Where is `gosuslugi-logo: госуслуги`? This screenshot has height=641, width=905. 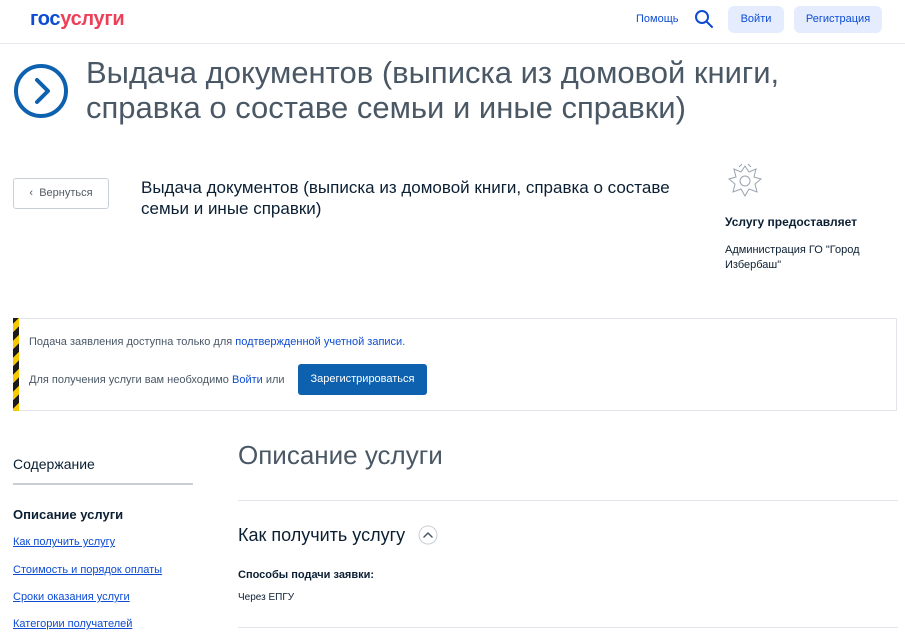 gosuslugi-logo: госуслуги is located at coordinates (77, 19).